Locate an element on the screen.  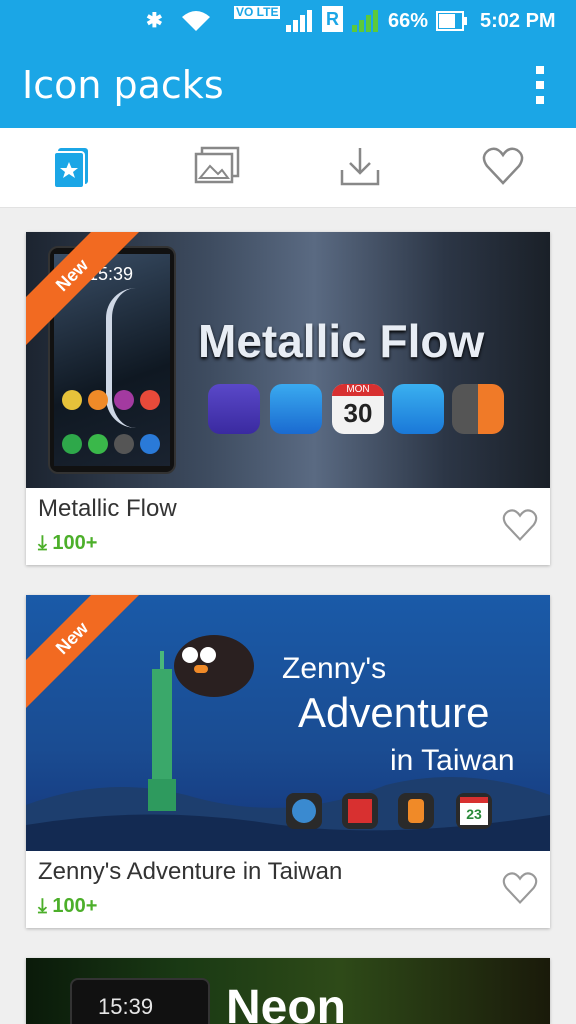
tab-favorites is located at coordinates (504, 168).